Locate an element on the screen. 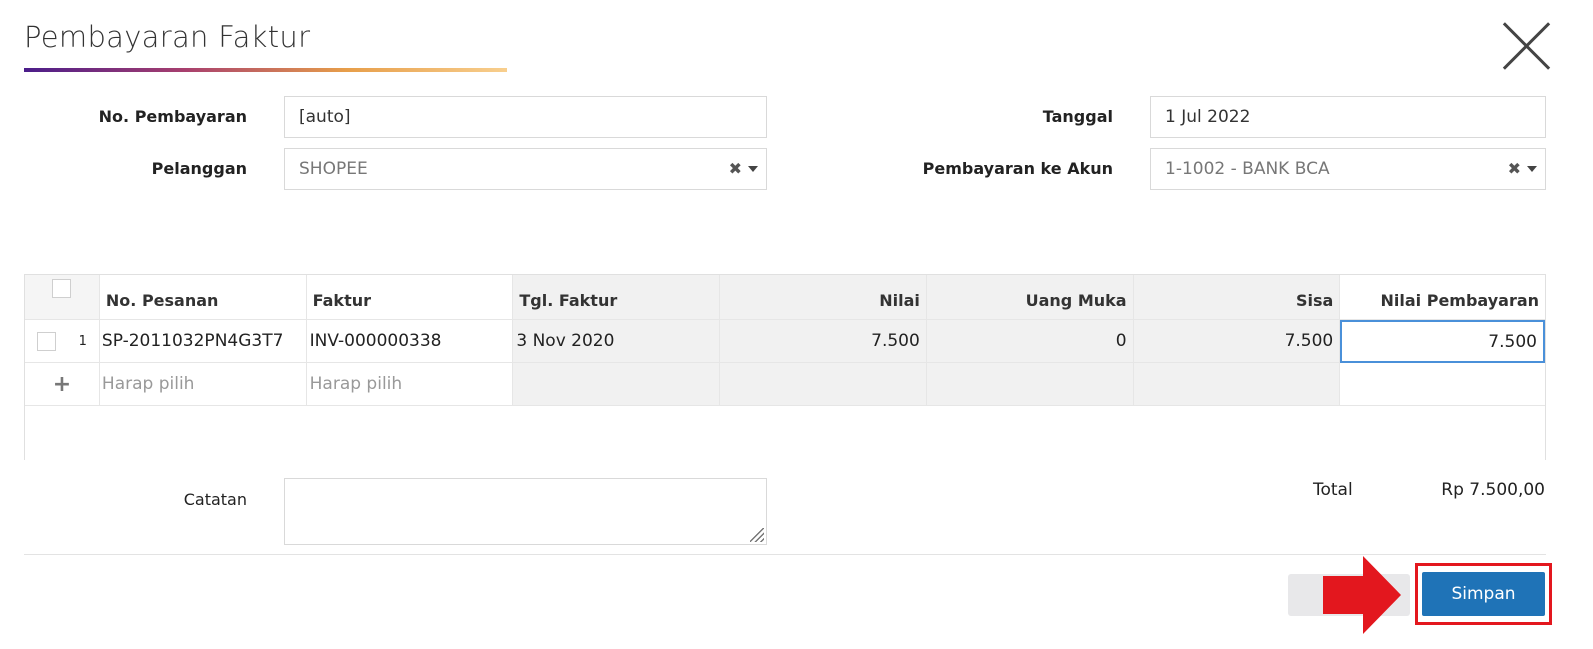 This screenshot has height=649, width=1593. add-row-cell: + is located at coordinates (62, 384).